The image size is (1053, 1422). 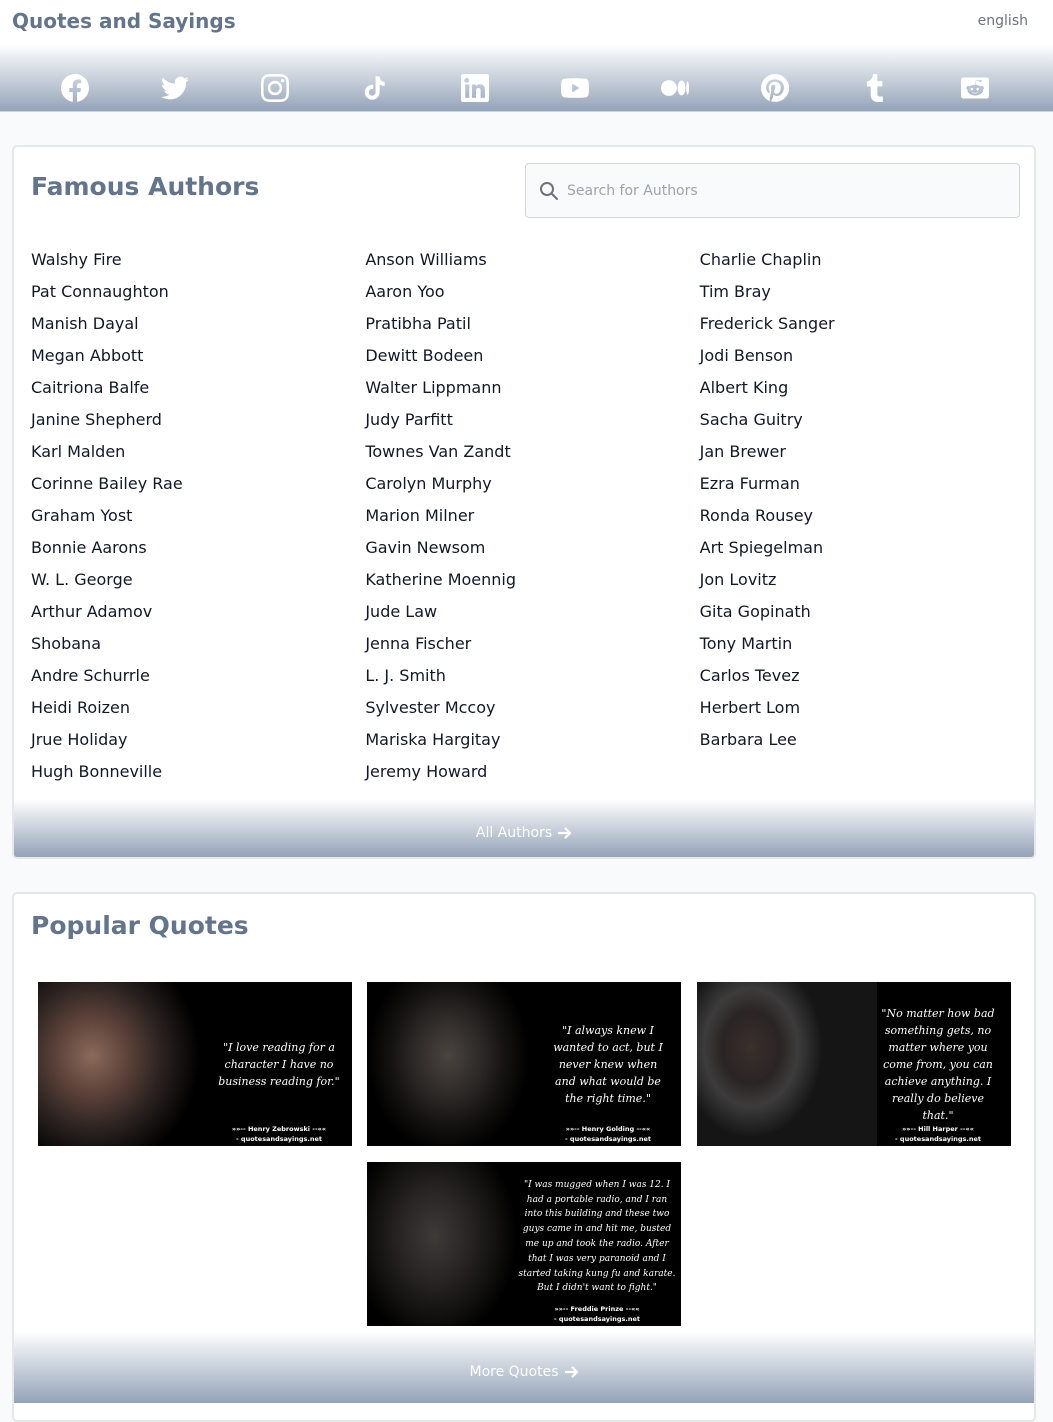 I want to click on author-link: Jon Lovitz, so click(x=867, y=580).